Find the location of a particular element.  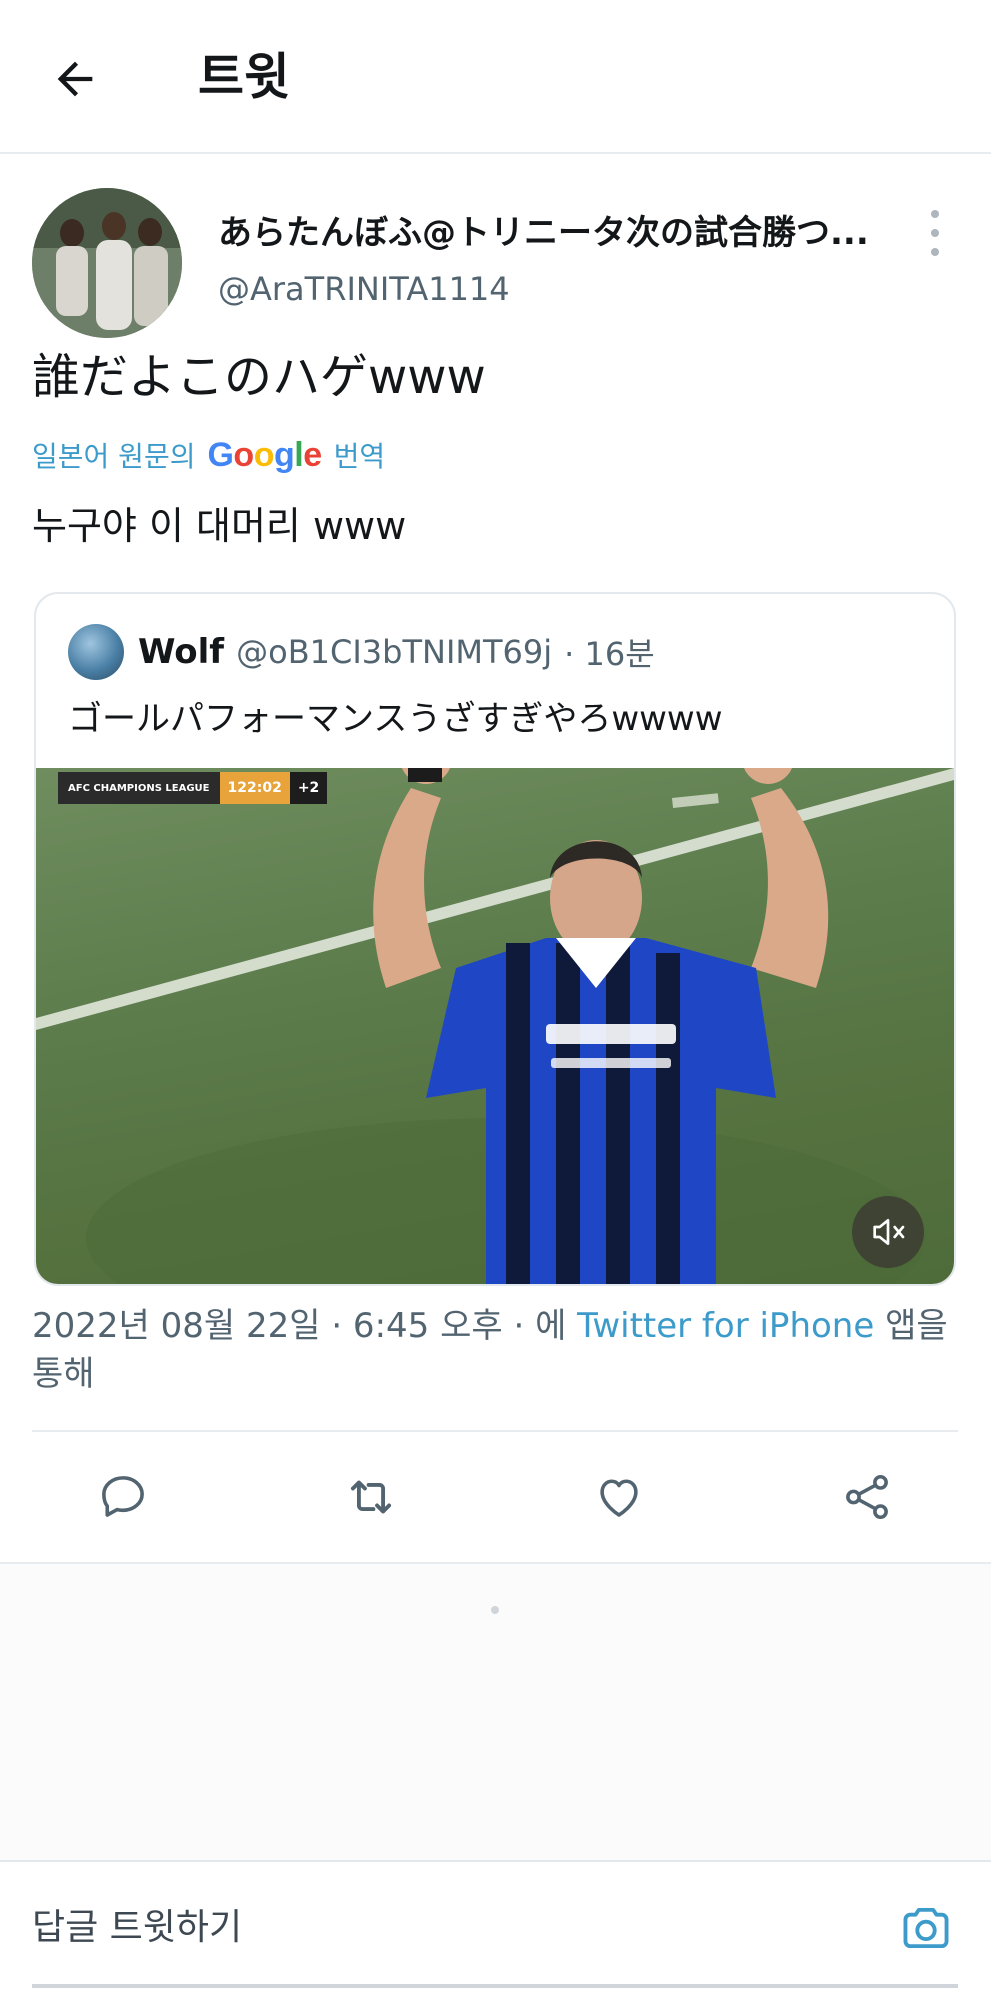

top-bar: 트윗 is located at coordinates (495, 77).